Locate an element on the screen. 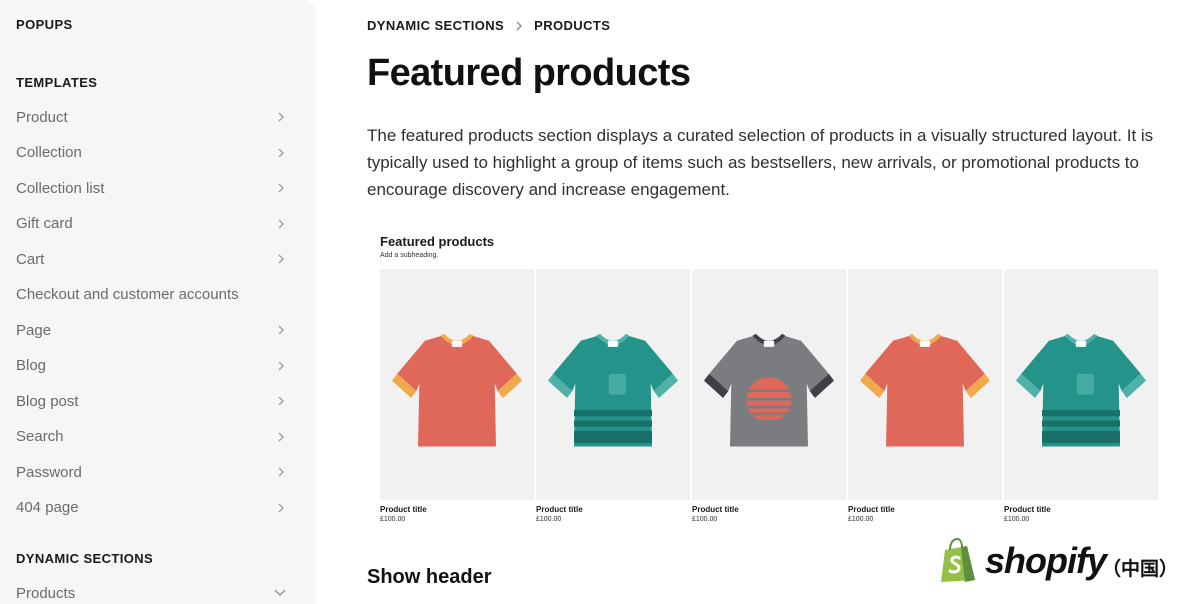 The image size is (1200, 604). sidebar-item-label: Collection list is located at coordinates (60, 188).